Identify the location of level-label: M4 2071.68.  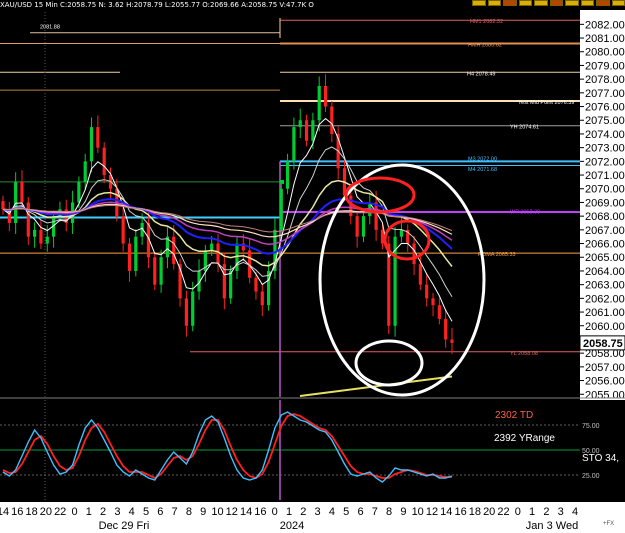
(482, 170).